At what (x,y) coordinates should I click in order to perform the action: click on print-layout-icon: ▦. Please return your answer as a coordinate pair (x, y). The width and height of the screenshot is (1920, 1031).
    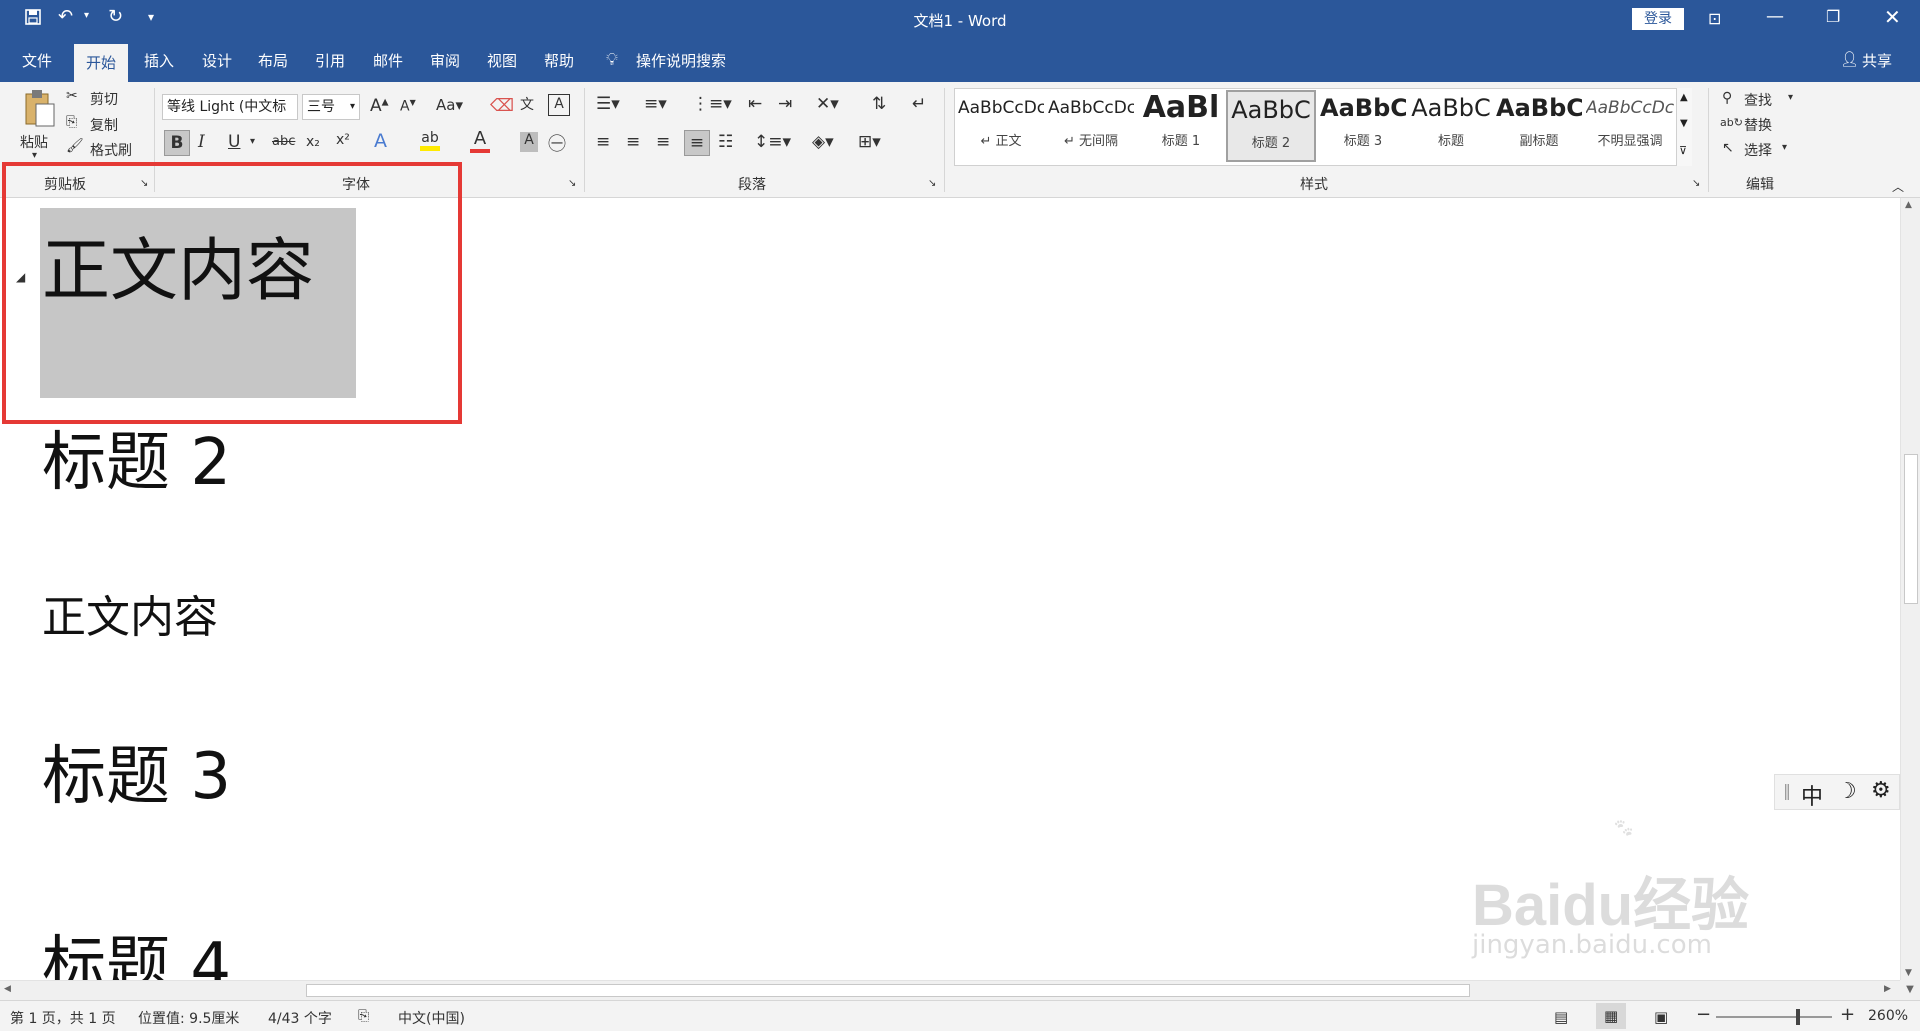
    Looking at the image, I should click on (1611, 1016).